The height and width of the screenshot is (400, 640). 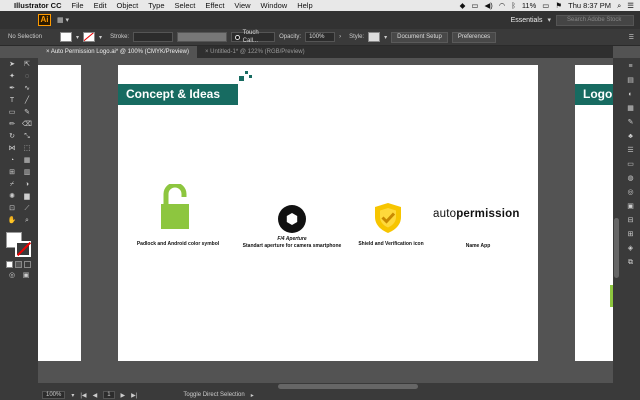 What do you see at coordinates (12, 113) in the screenshot?
I see `rectangle-tool-icon: ▭` at bounding box center [12, 113].